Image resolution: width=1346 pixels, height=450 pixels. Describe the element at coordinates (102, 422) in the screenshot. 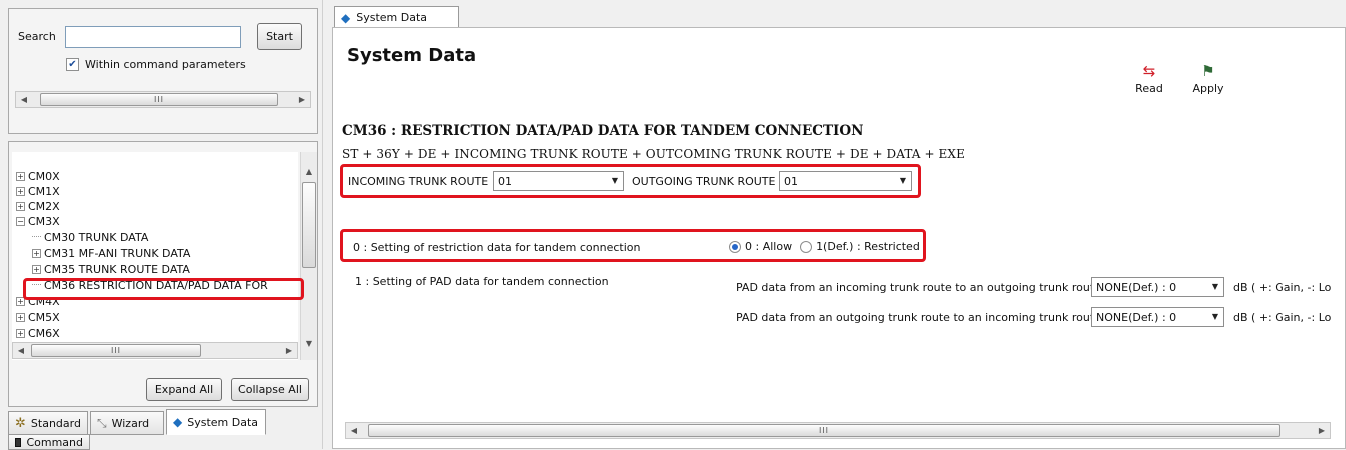

I see `wand-icon: ⤡` at that location.